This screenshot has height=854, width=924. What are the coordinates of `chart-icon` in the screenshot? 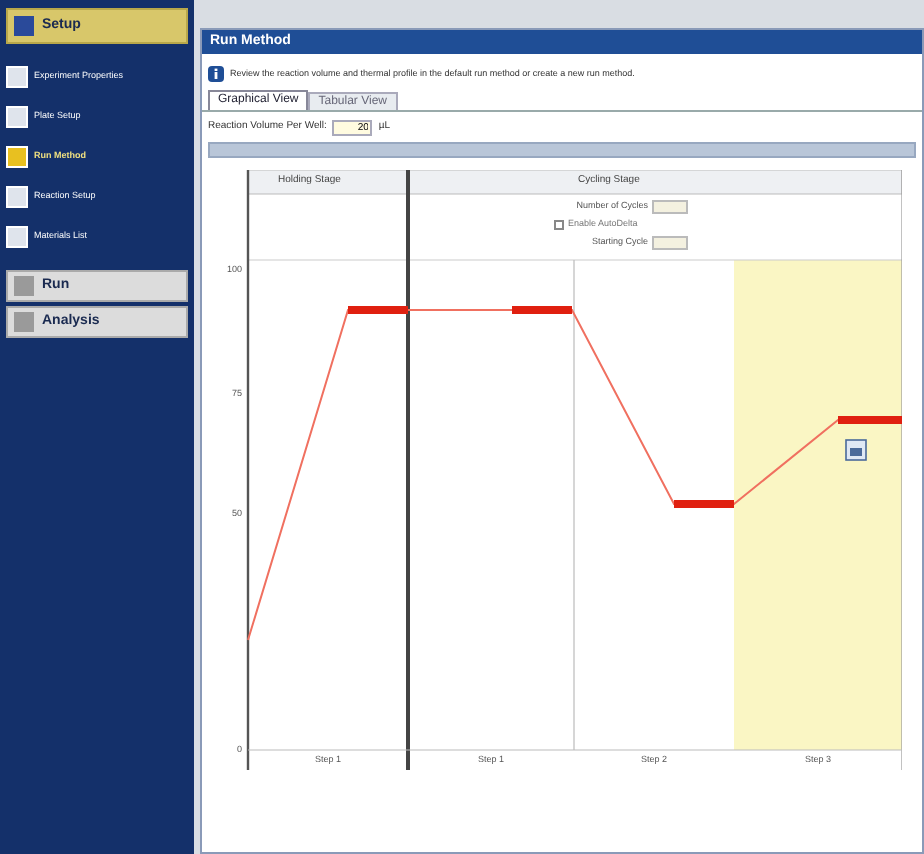 It's located at (856, 450).